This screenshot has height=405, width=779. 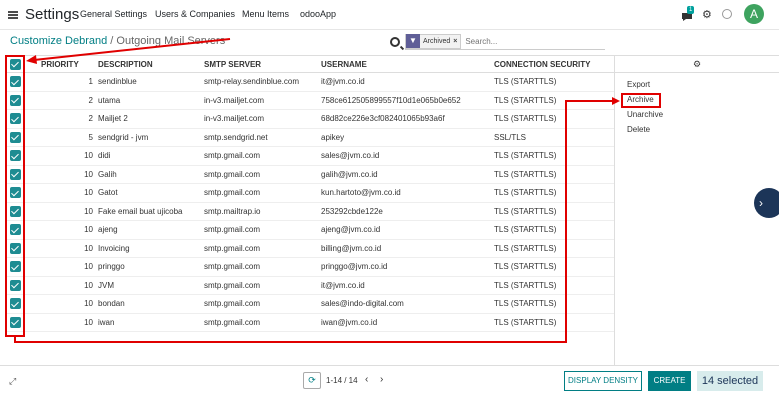 I want to click on menu-menu-items: Menu Items, so click(x=265, y=14).